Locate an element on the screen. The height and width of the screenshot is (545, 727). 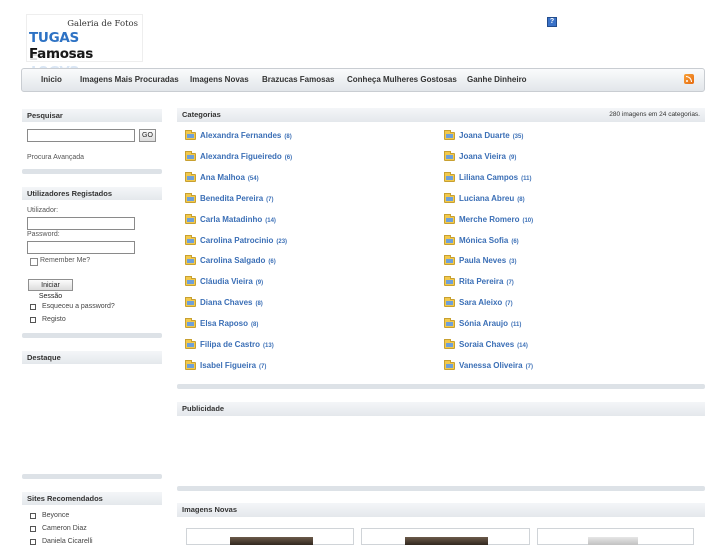
category-link: Benedita Pereira (7) is located at coordinates (236, 198).